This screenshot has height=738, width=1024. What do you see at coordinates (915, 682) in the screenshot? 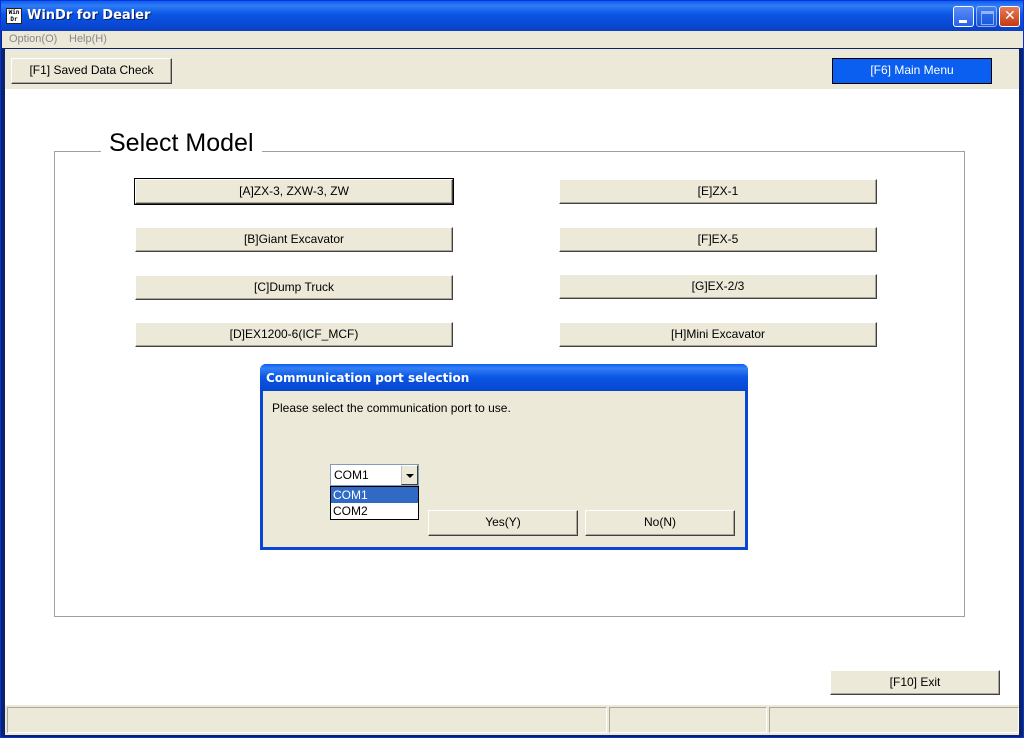
I see `exit-button: [F10] Exit` at bounding box center [915, 682].